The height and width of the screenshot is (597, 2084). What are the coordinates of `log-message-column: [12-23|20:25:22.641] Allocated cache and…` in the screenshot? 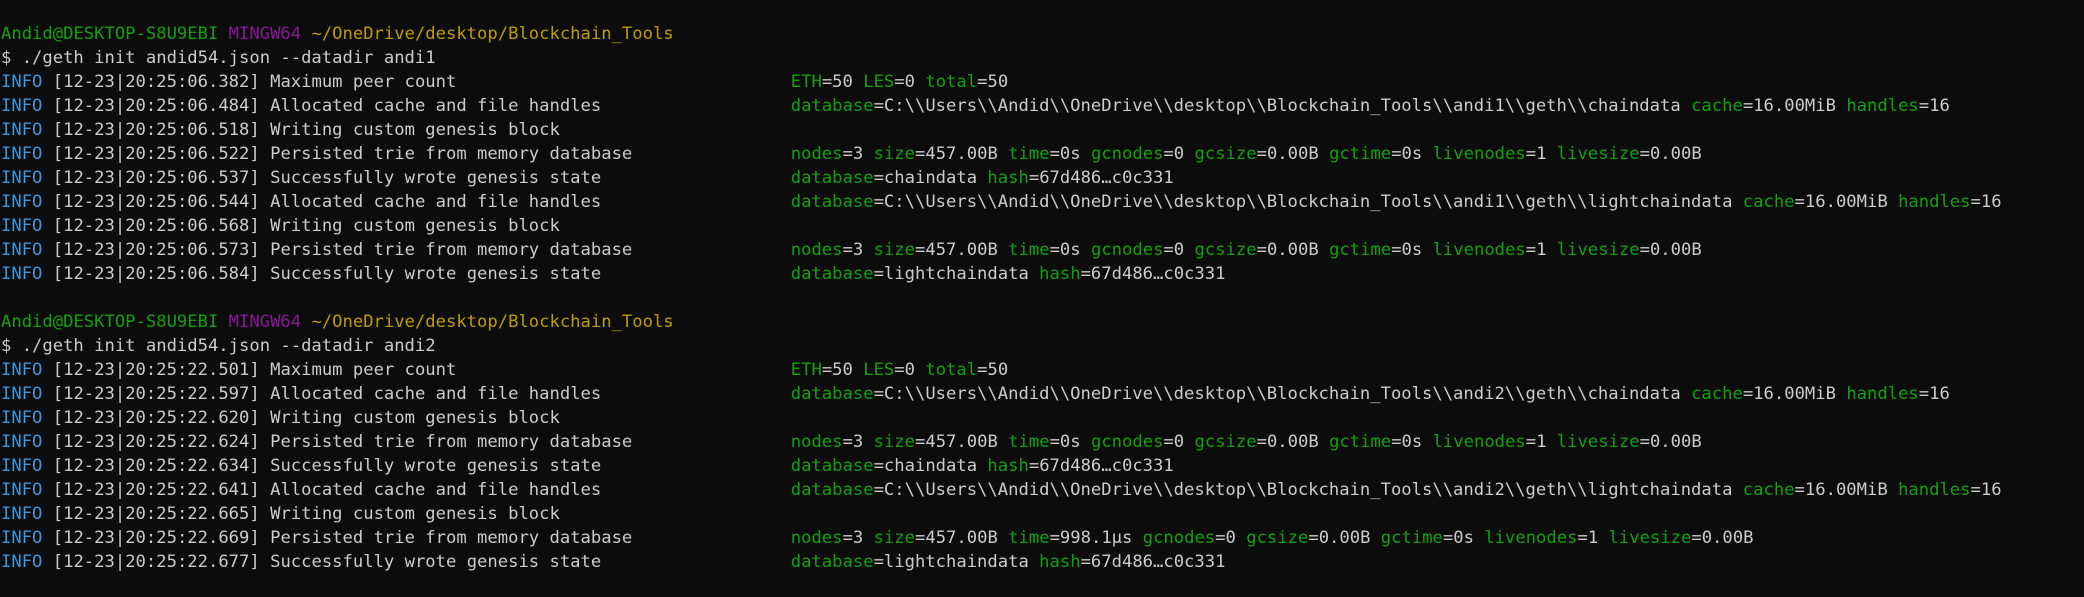 It's located at (422, 490).